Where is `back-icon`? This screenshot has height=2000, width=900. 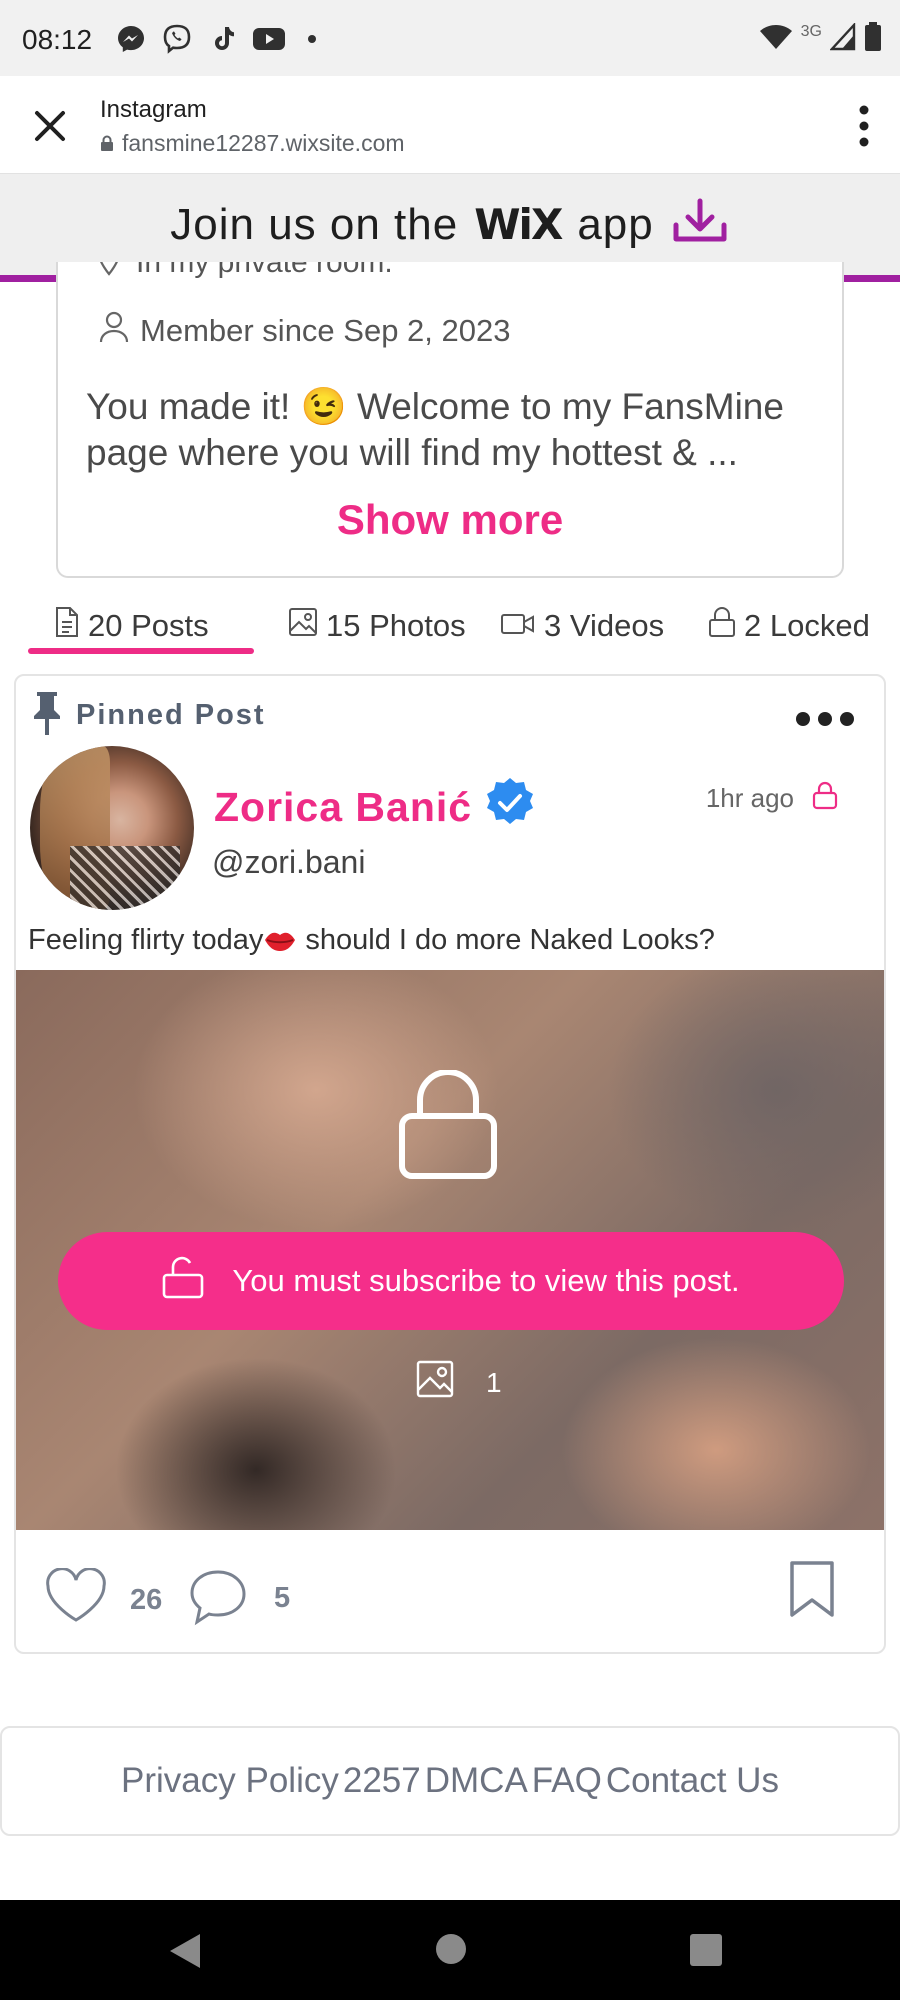 back-icon is located at coordinates (185, 1953).